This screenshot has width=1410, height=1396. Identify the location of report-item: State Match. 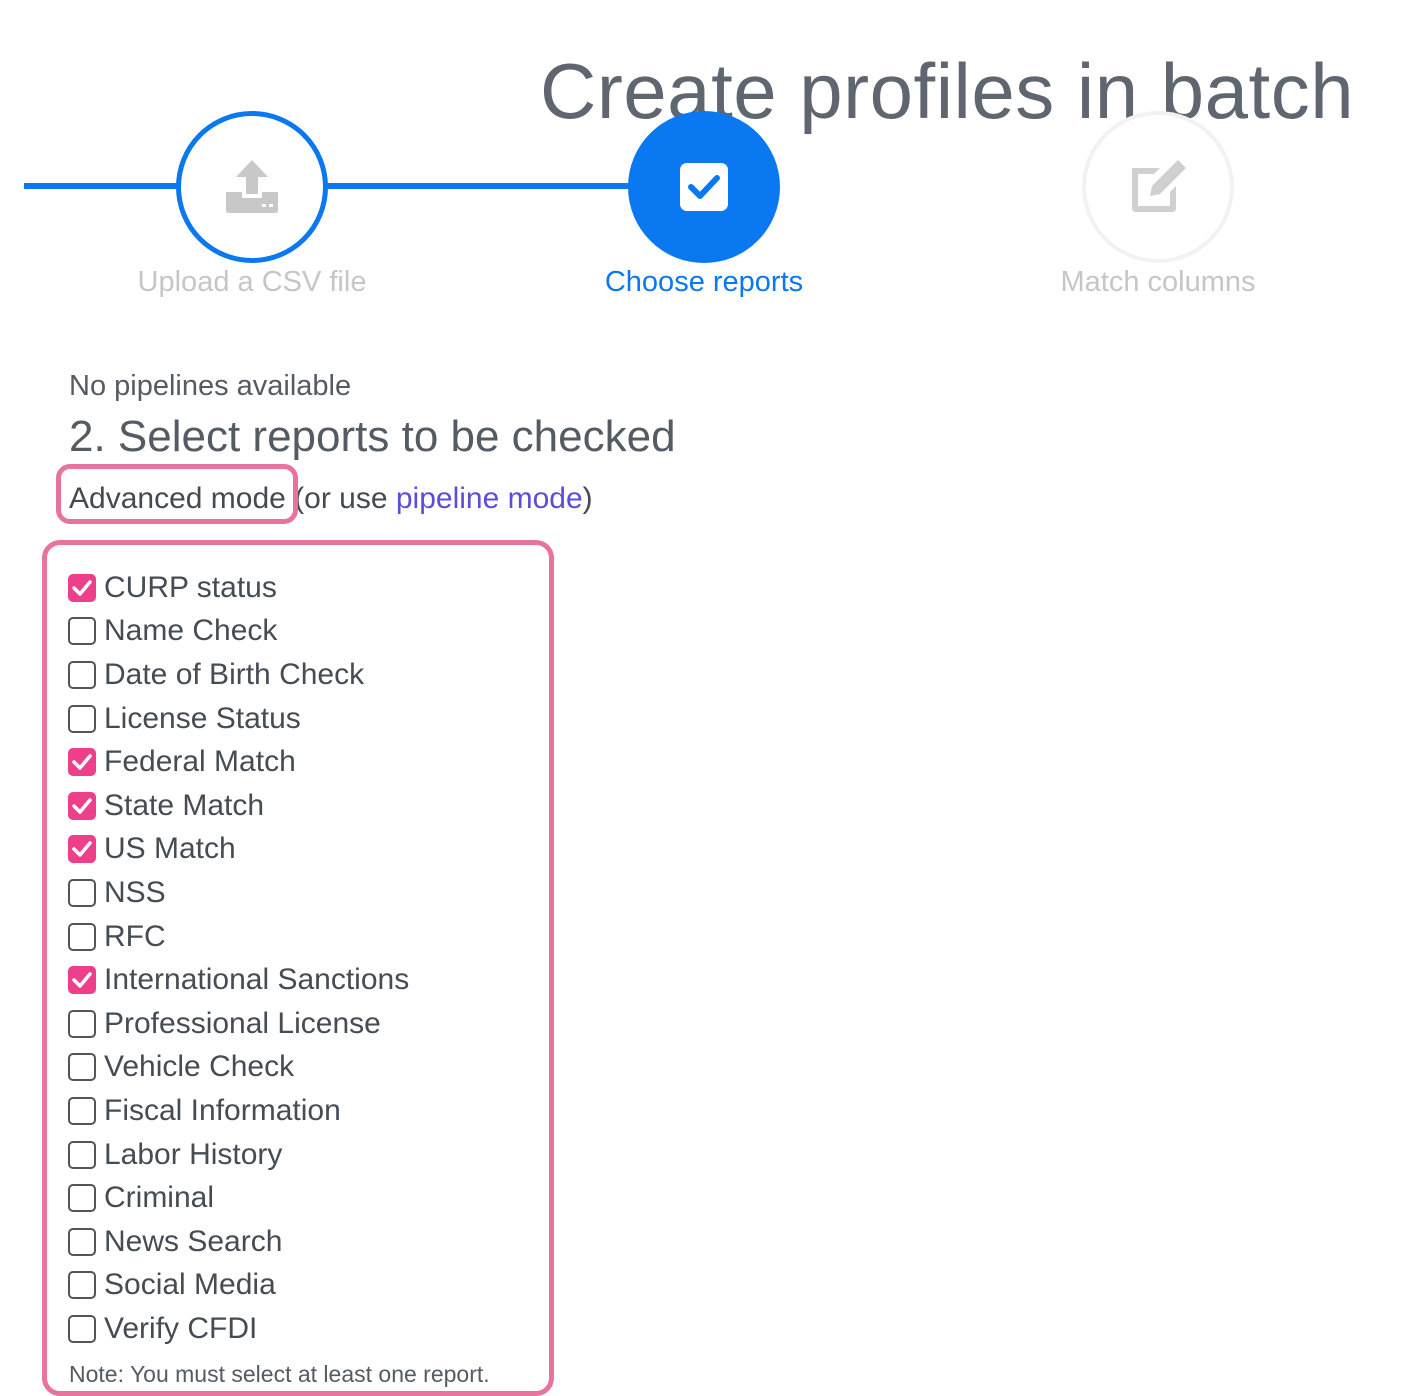
(238, 806).